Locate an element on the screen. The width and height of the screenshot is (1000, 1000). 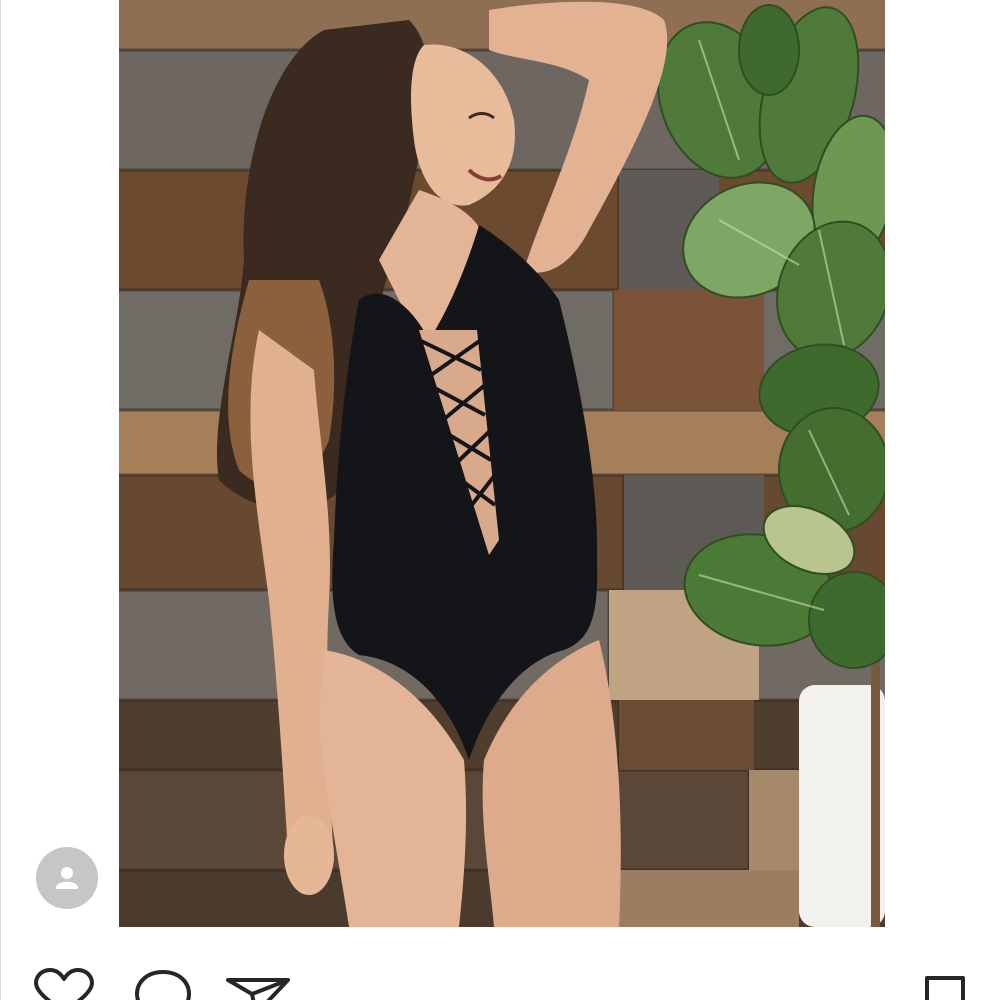
default-user-avatar-icon is located at coordinates (67, 878).